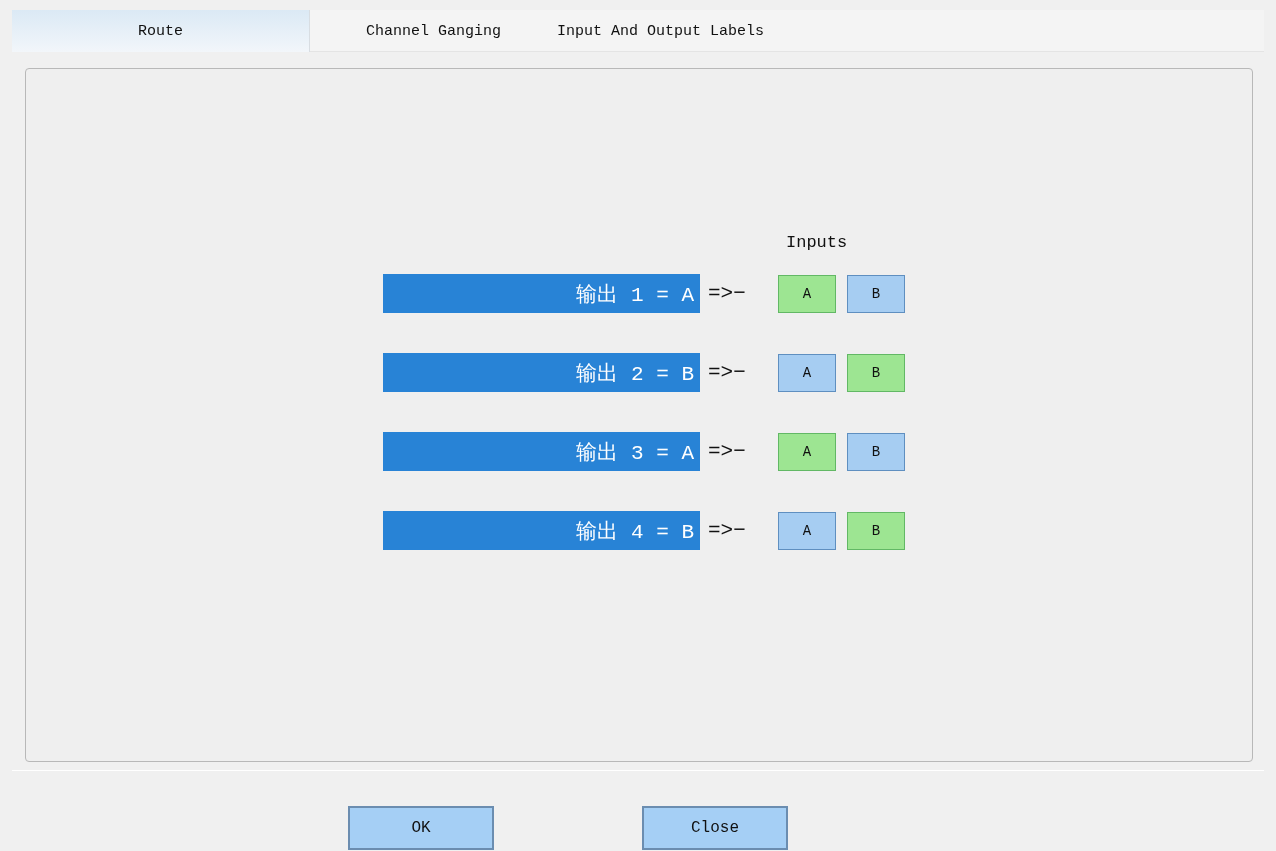 This screenshot has height=851, width=1276. What do you see at coordinates (661, 31) in the screenshot?
I see `tab: Input And Output Labels` at bounding box center [661, 31].